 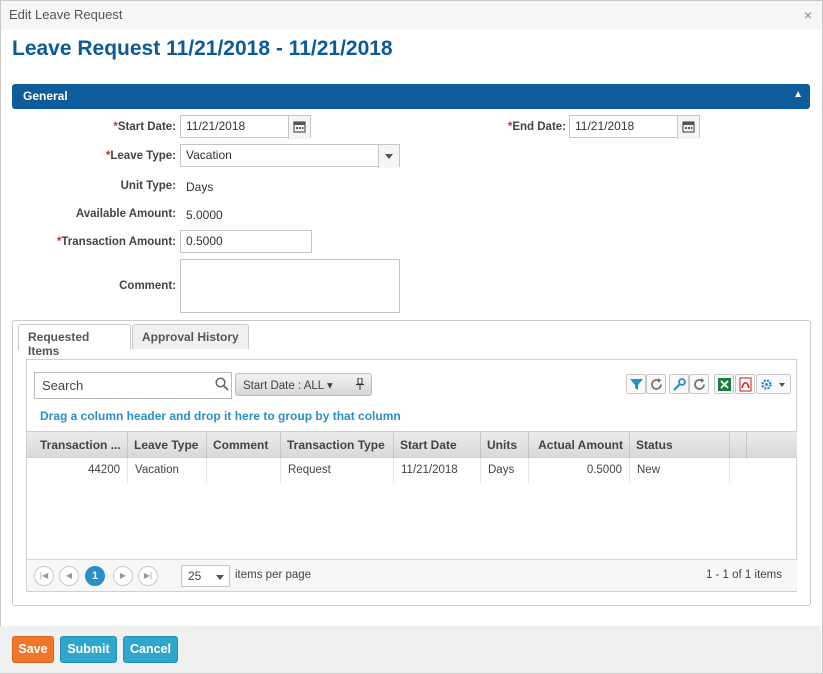 What do you see at coordinates (33, 649) in the screenshot?
I see `save-button: Save` at bounding box center [33, 649].